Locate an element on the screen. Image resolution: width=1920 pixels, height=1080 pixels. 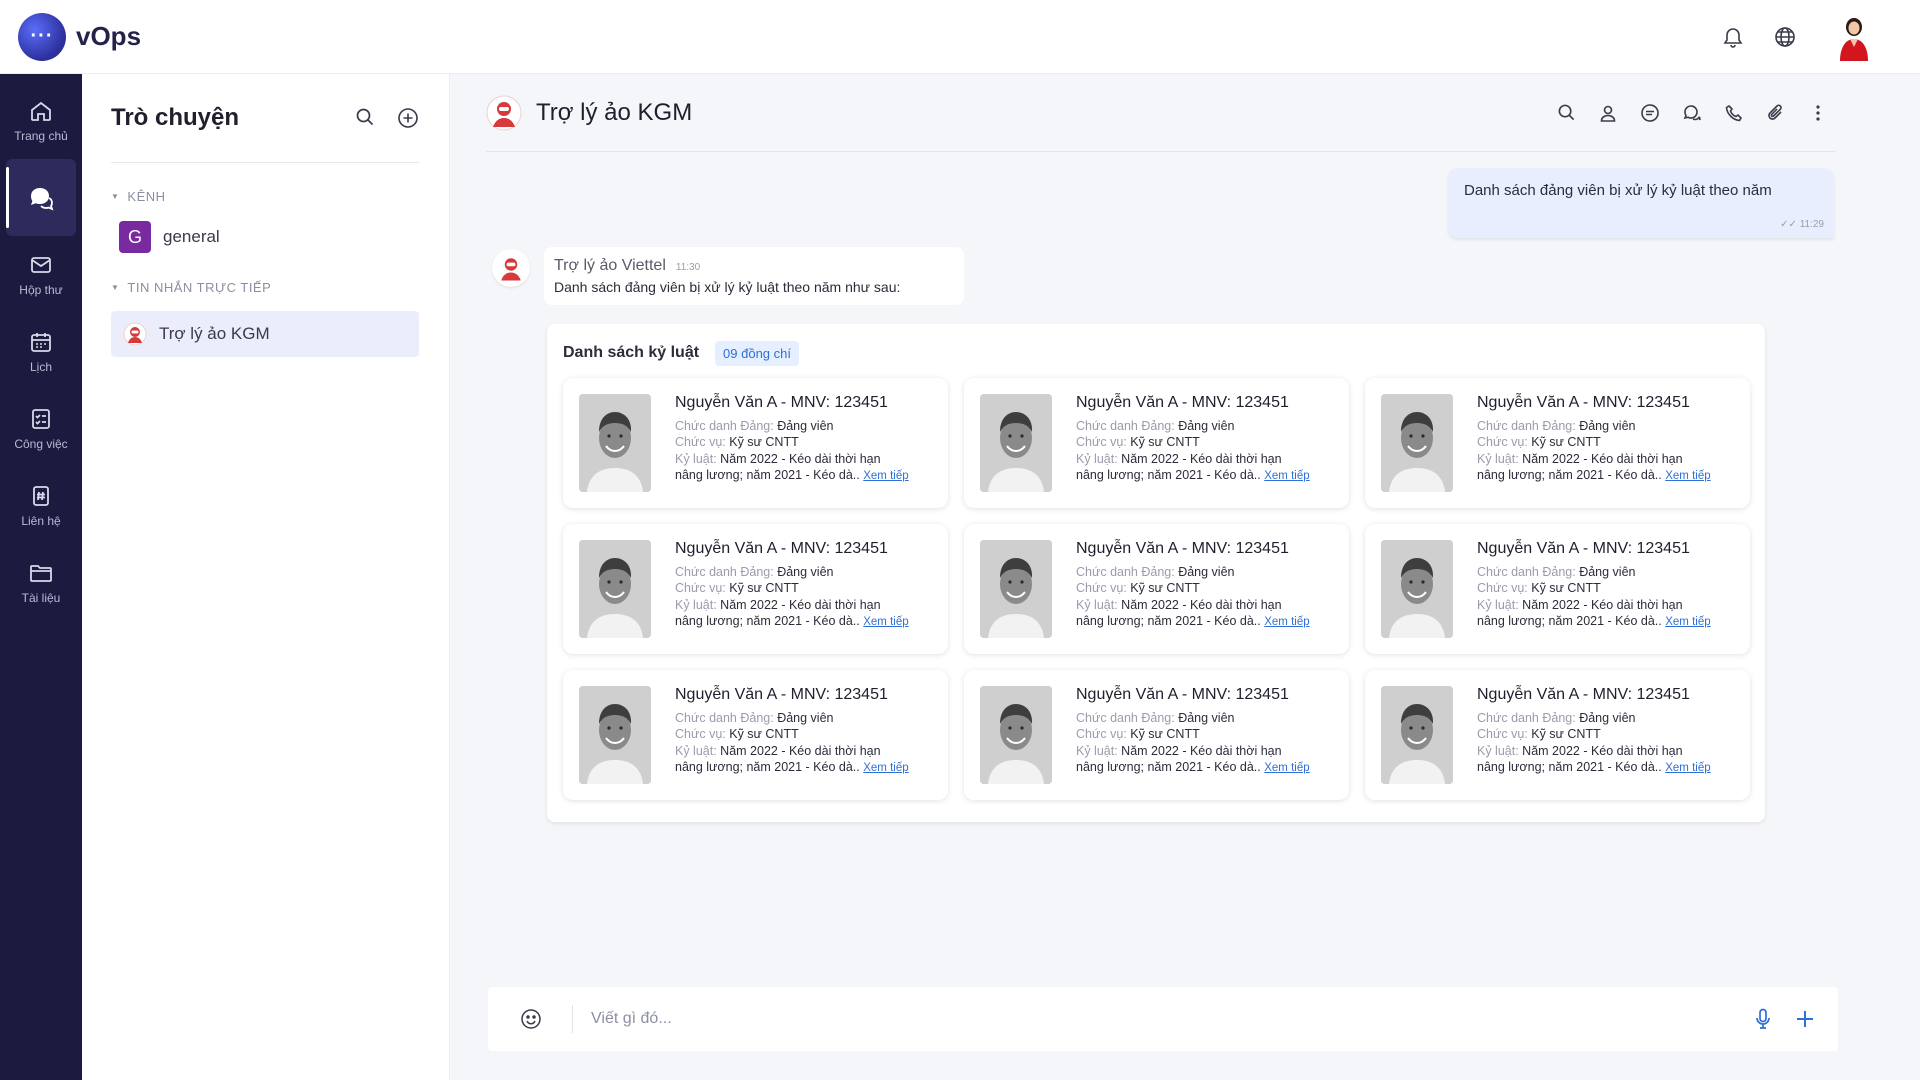
user-avatar is located at coordinates (1854, 37).